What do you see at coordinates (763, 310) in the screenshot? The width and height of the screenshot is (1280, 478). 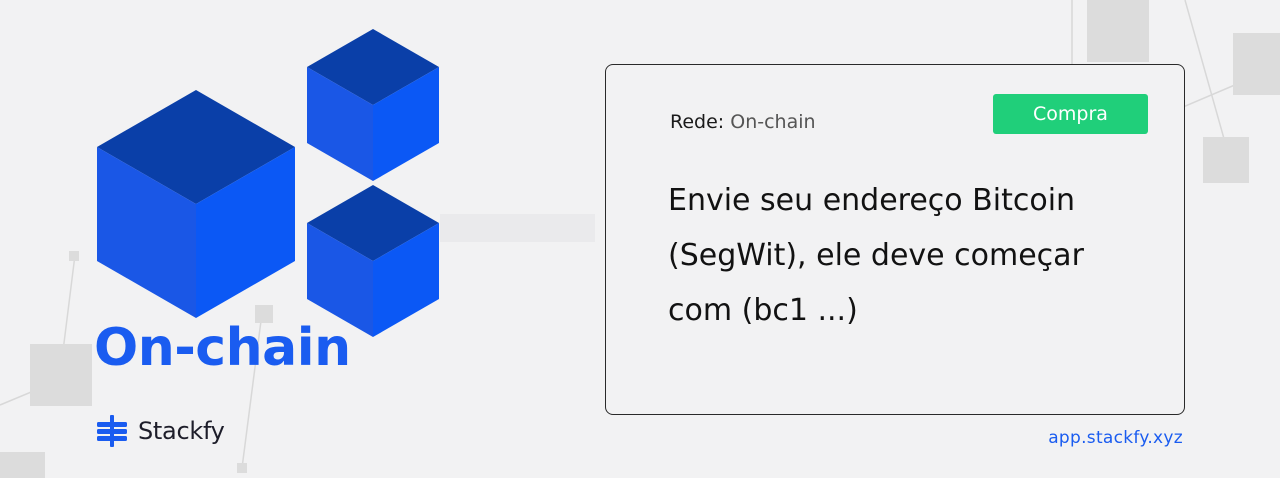 I see `message-line: com (bc1 ...)` at bounding box center [763, 310].